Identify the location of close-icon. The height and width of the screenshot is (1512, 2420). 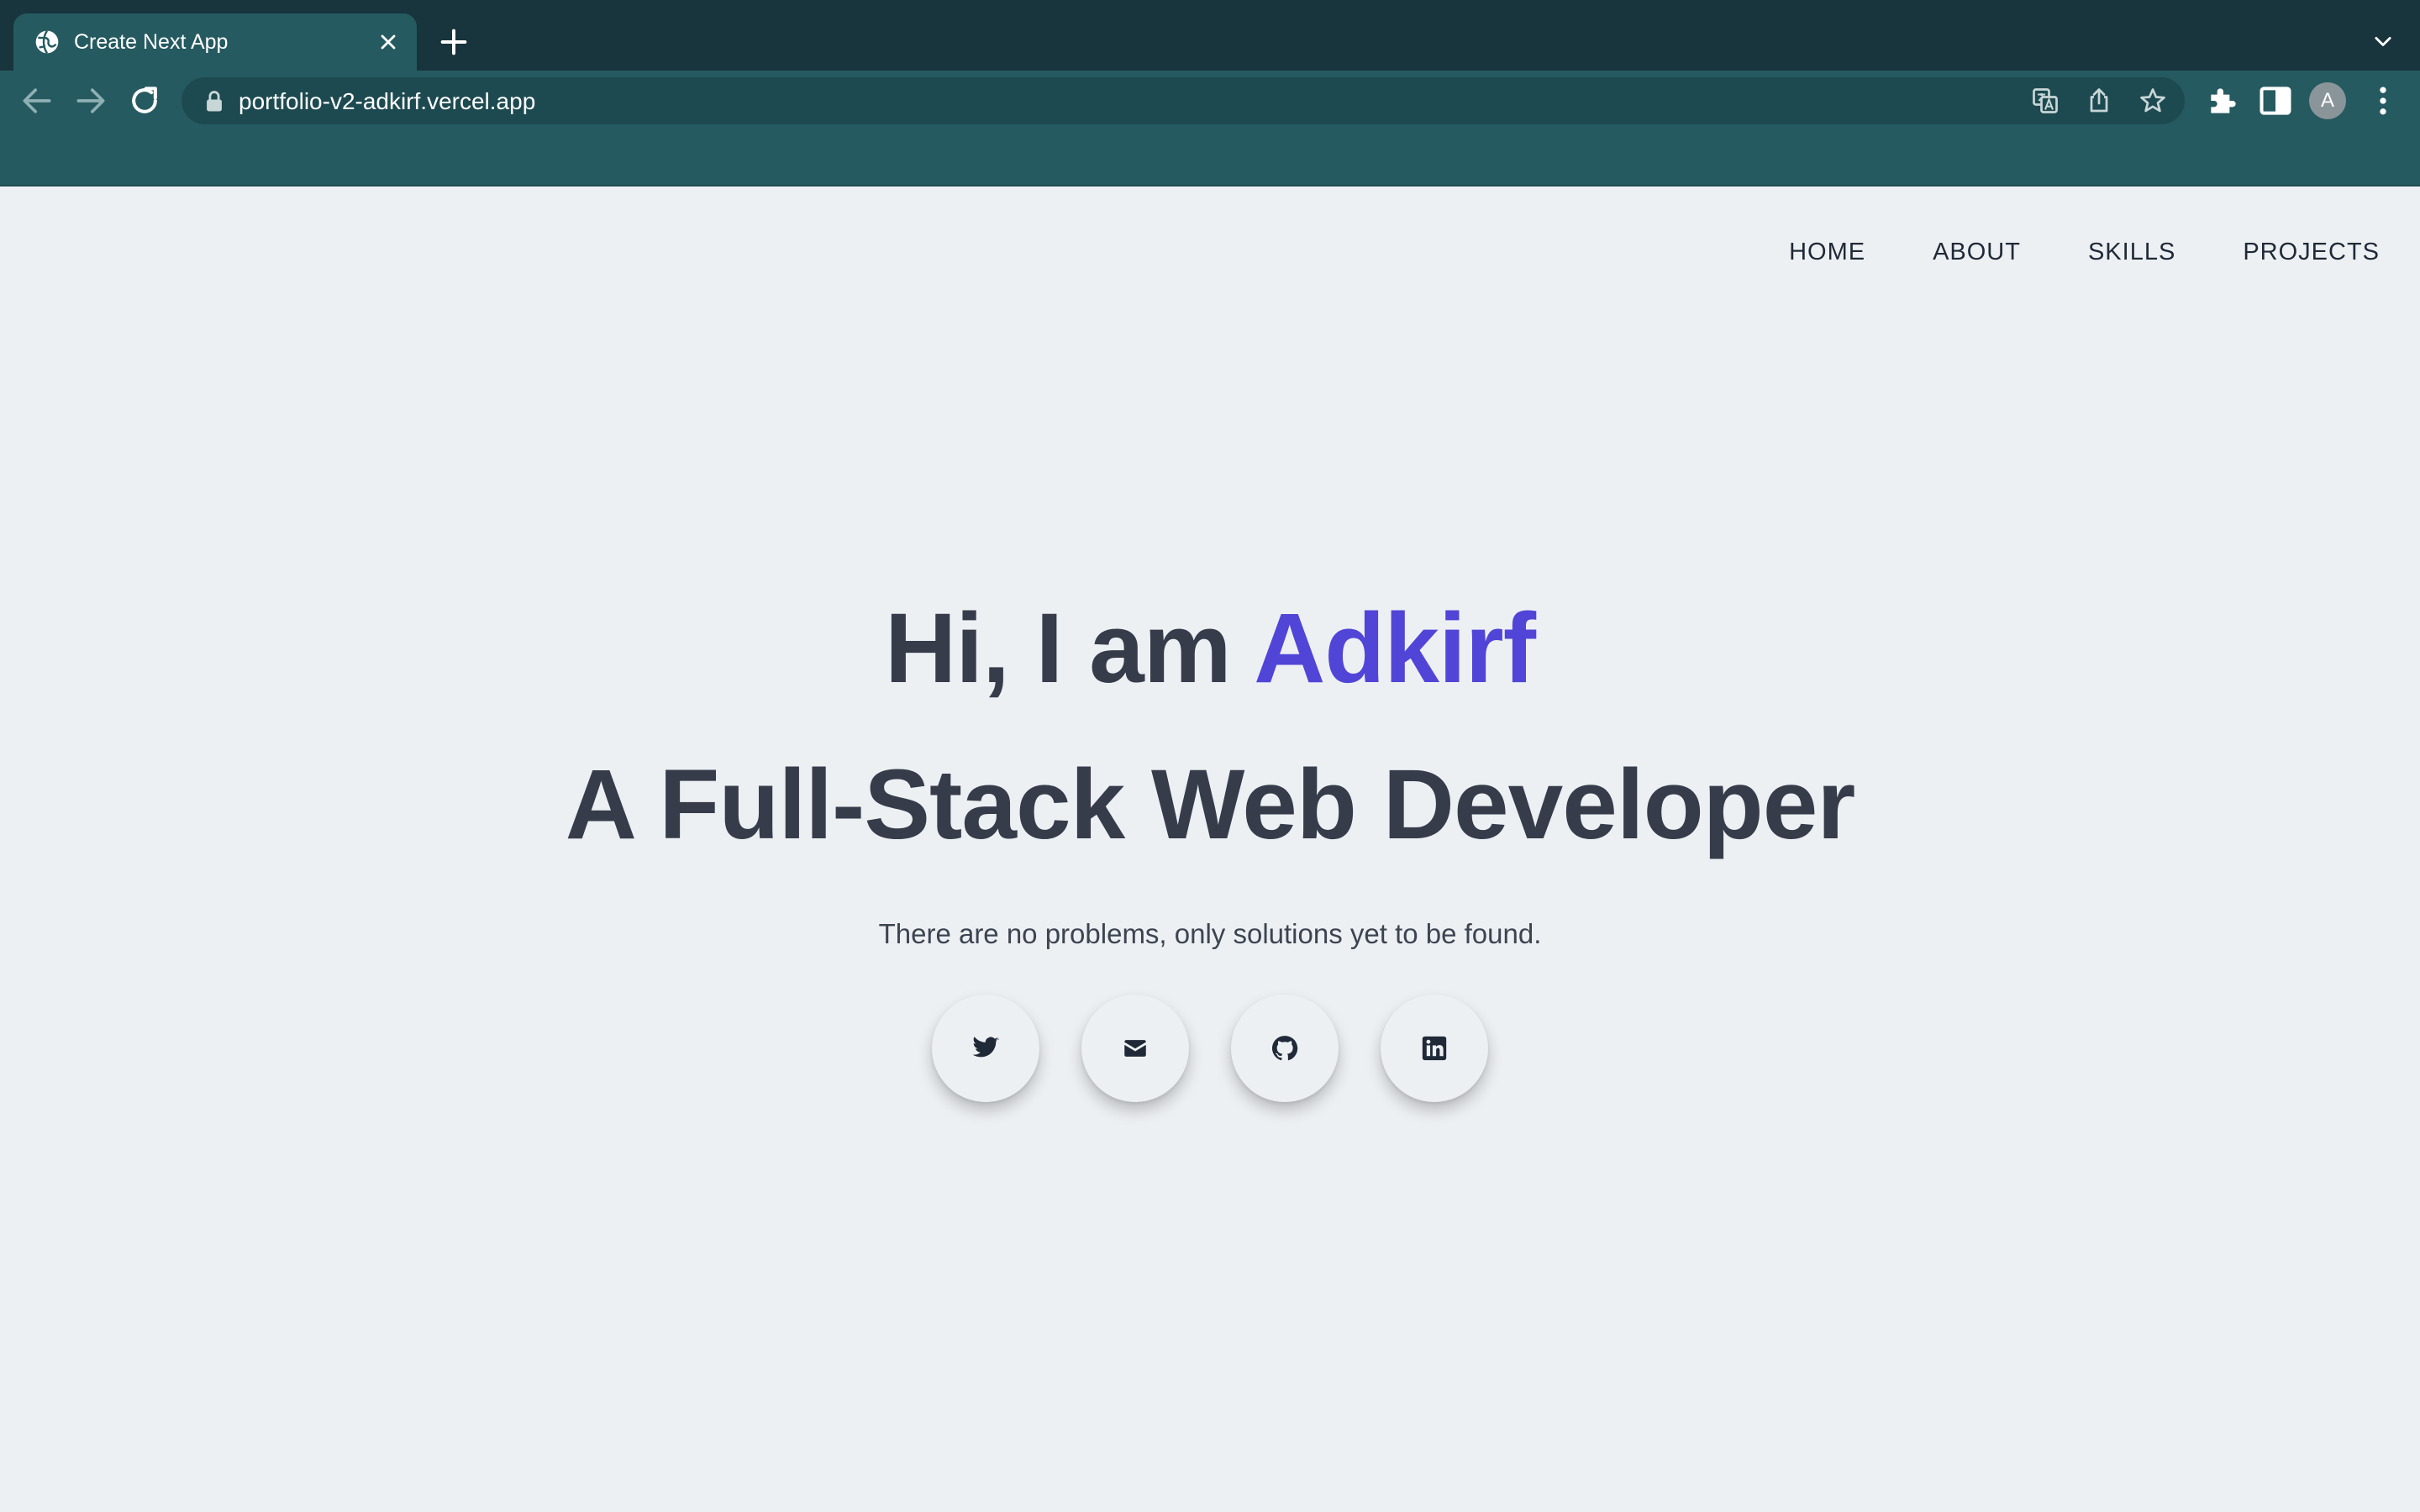
(388, 42).